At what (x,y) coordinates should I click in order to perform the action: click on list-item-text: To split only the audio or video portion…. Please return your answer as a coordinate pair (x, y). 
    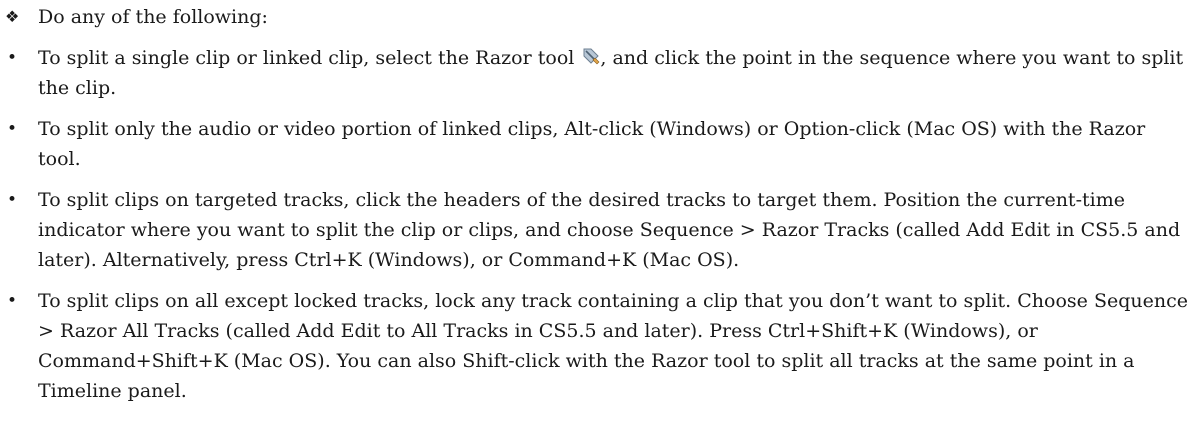
    Looking at the image, I should click on (592, 144).